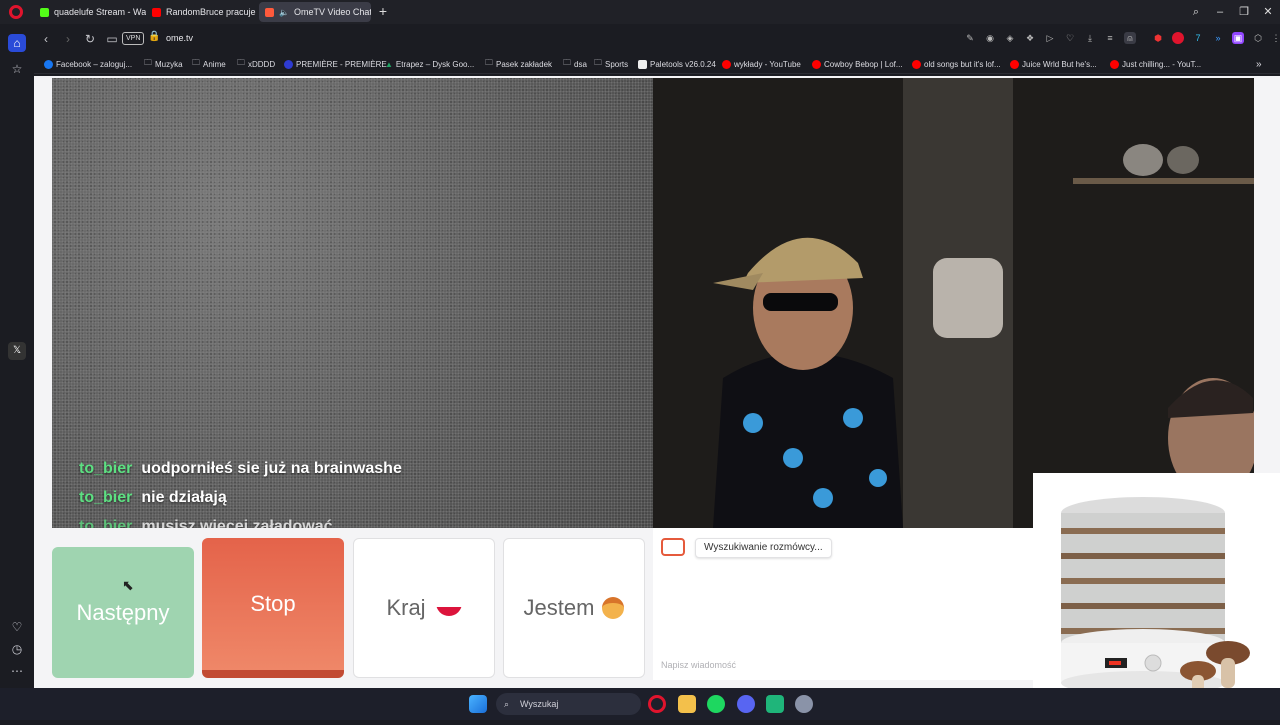 The image size is (1280, 725). I want to click on gender-label: Jestem, so click(559, 607).